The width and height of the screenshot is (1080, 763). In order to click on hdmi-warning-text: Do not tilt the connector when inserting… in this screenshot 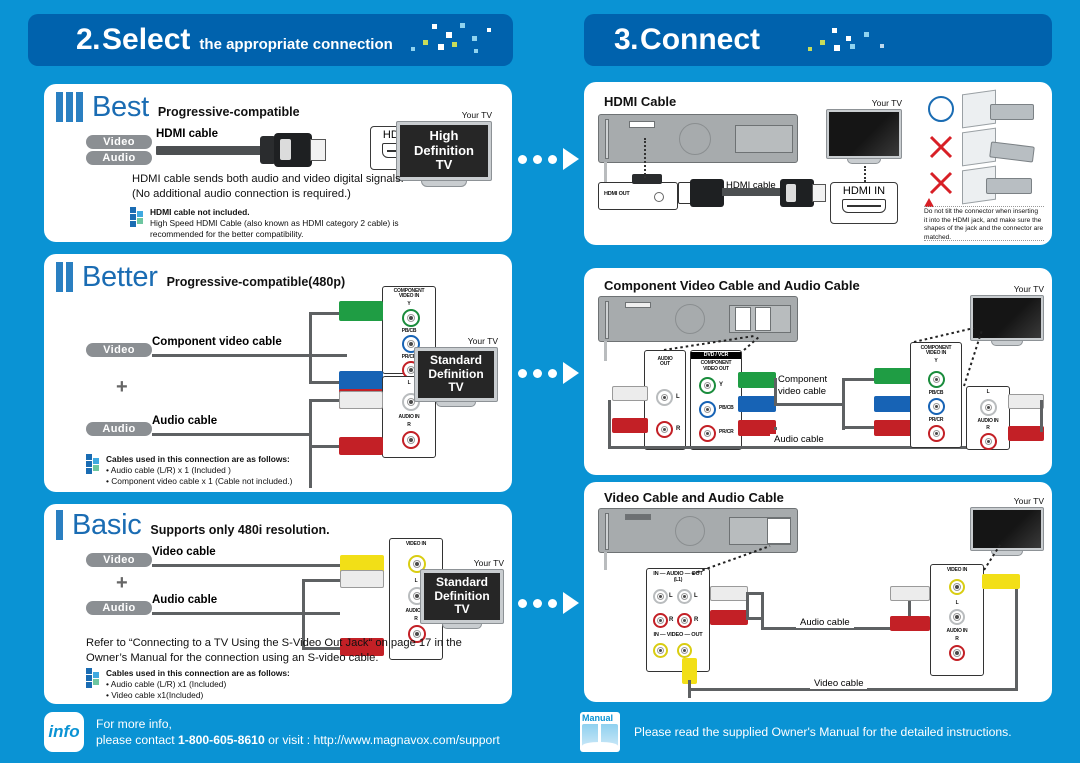, I will do `click(984, 225)`.